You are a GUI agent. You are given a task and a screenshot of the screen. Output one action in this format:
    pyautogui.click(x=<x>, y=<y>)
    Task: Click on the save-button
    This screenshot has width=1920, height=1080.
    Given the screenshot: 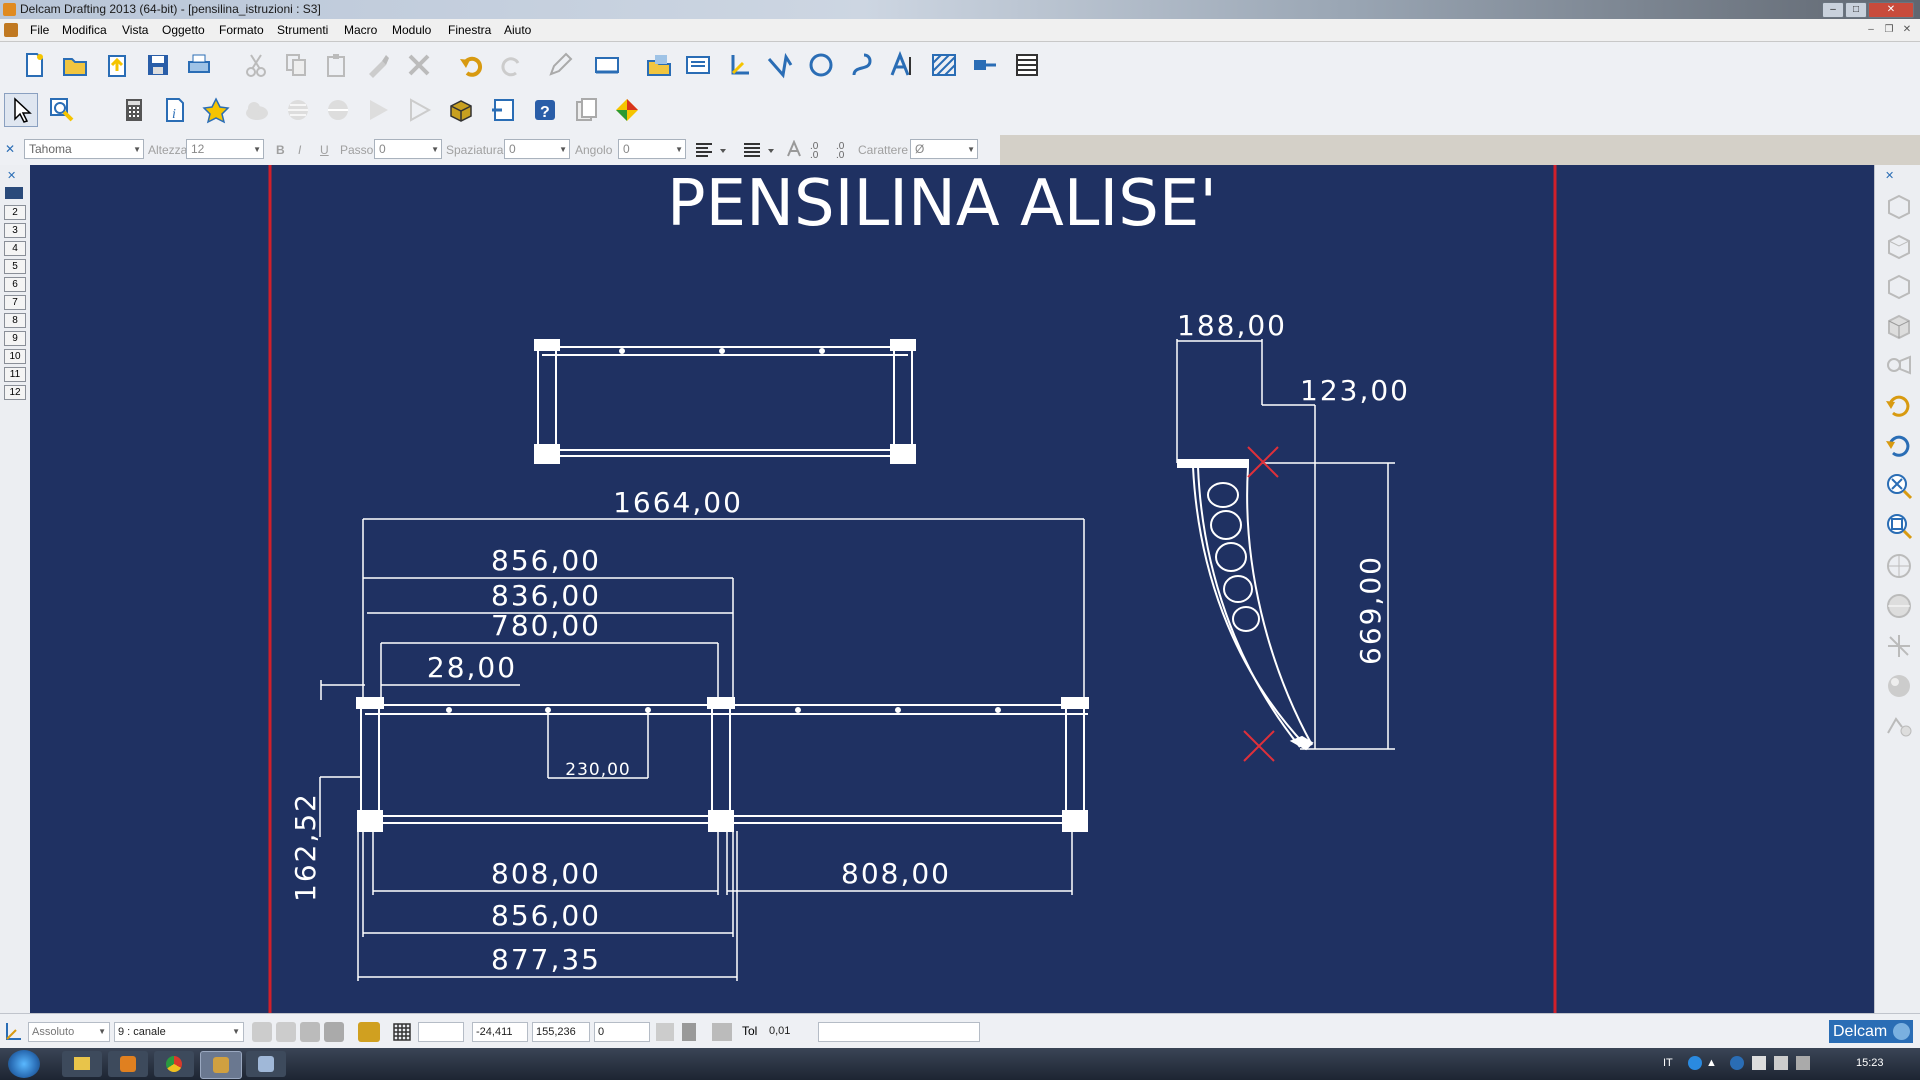 What is the action you would take?
    pyautogui.click(x=158, y=65)
    